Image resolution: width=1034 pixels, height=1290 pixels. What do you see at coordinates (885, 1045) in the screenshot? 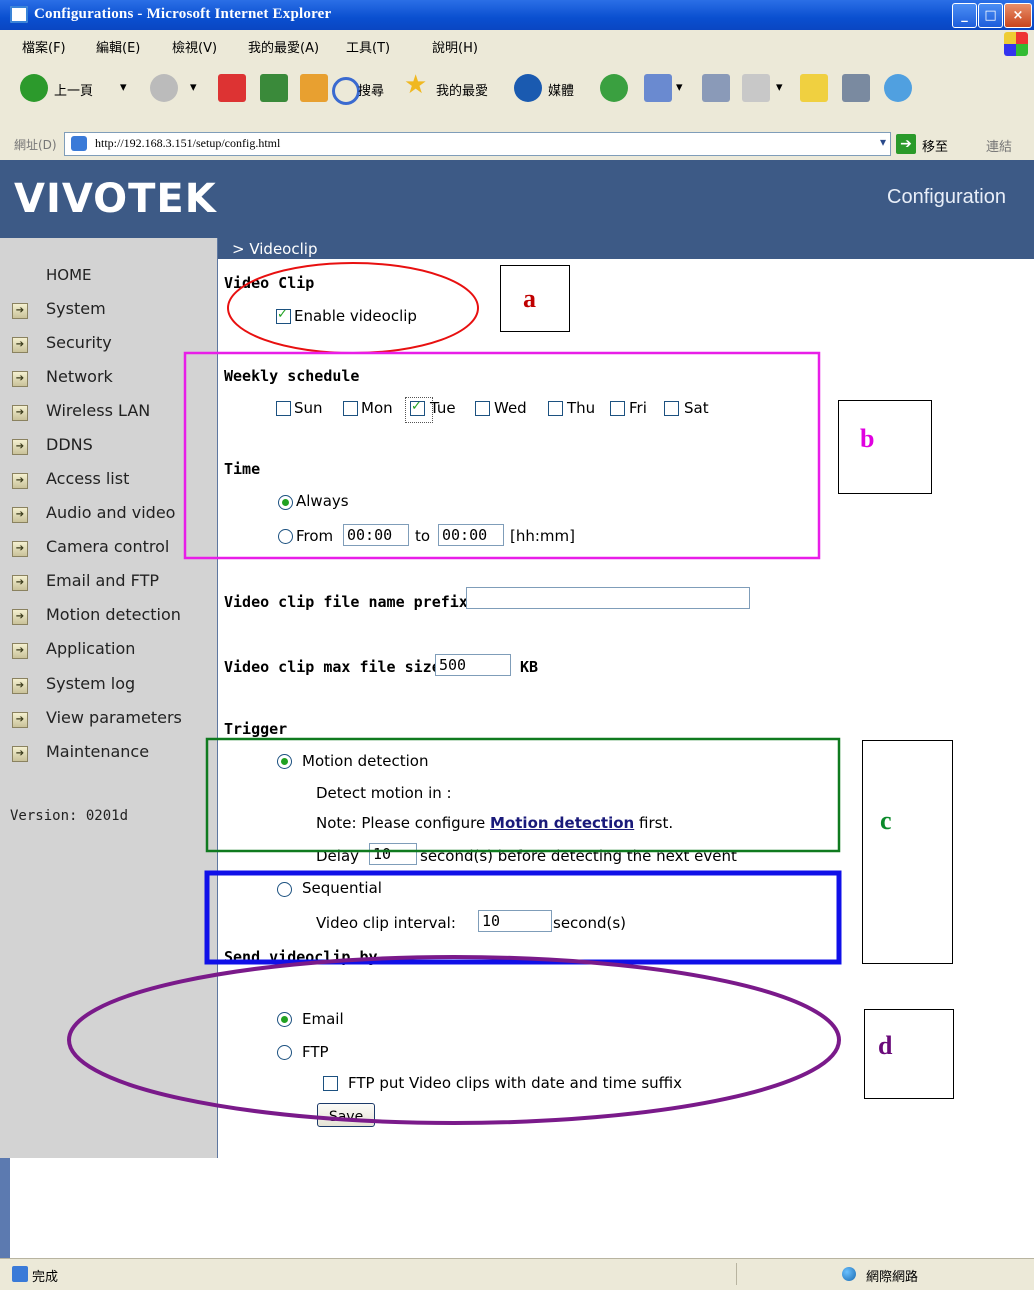
I see `annotation-d-label: d` at bounding box center [885, 1045].